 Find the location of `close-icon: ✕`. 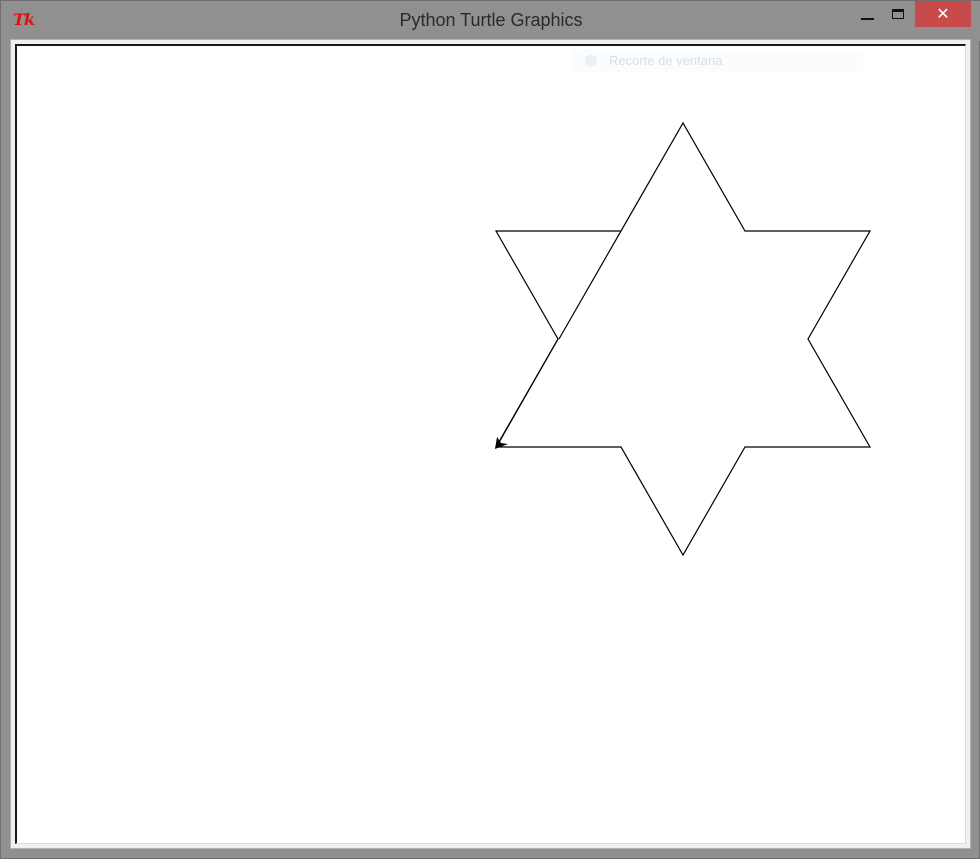

close-icon: ✕ is located at coordinates (943, 13).